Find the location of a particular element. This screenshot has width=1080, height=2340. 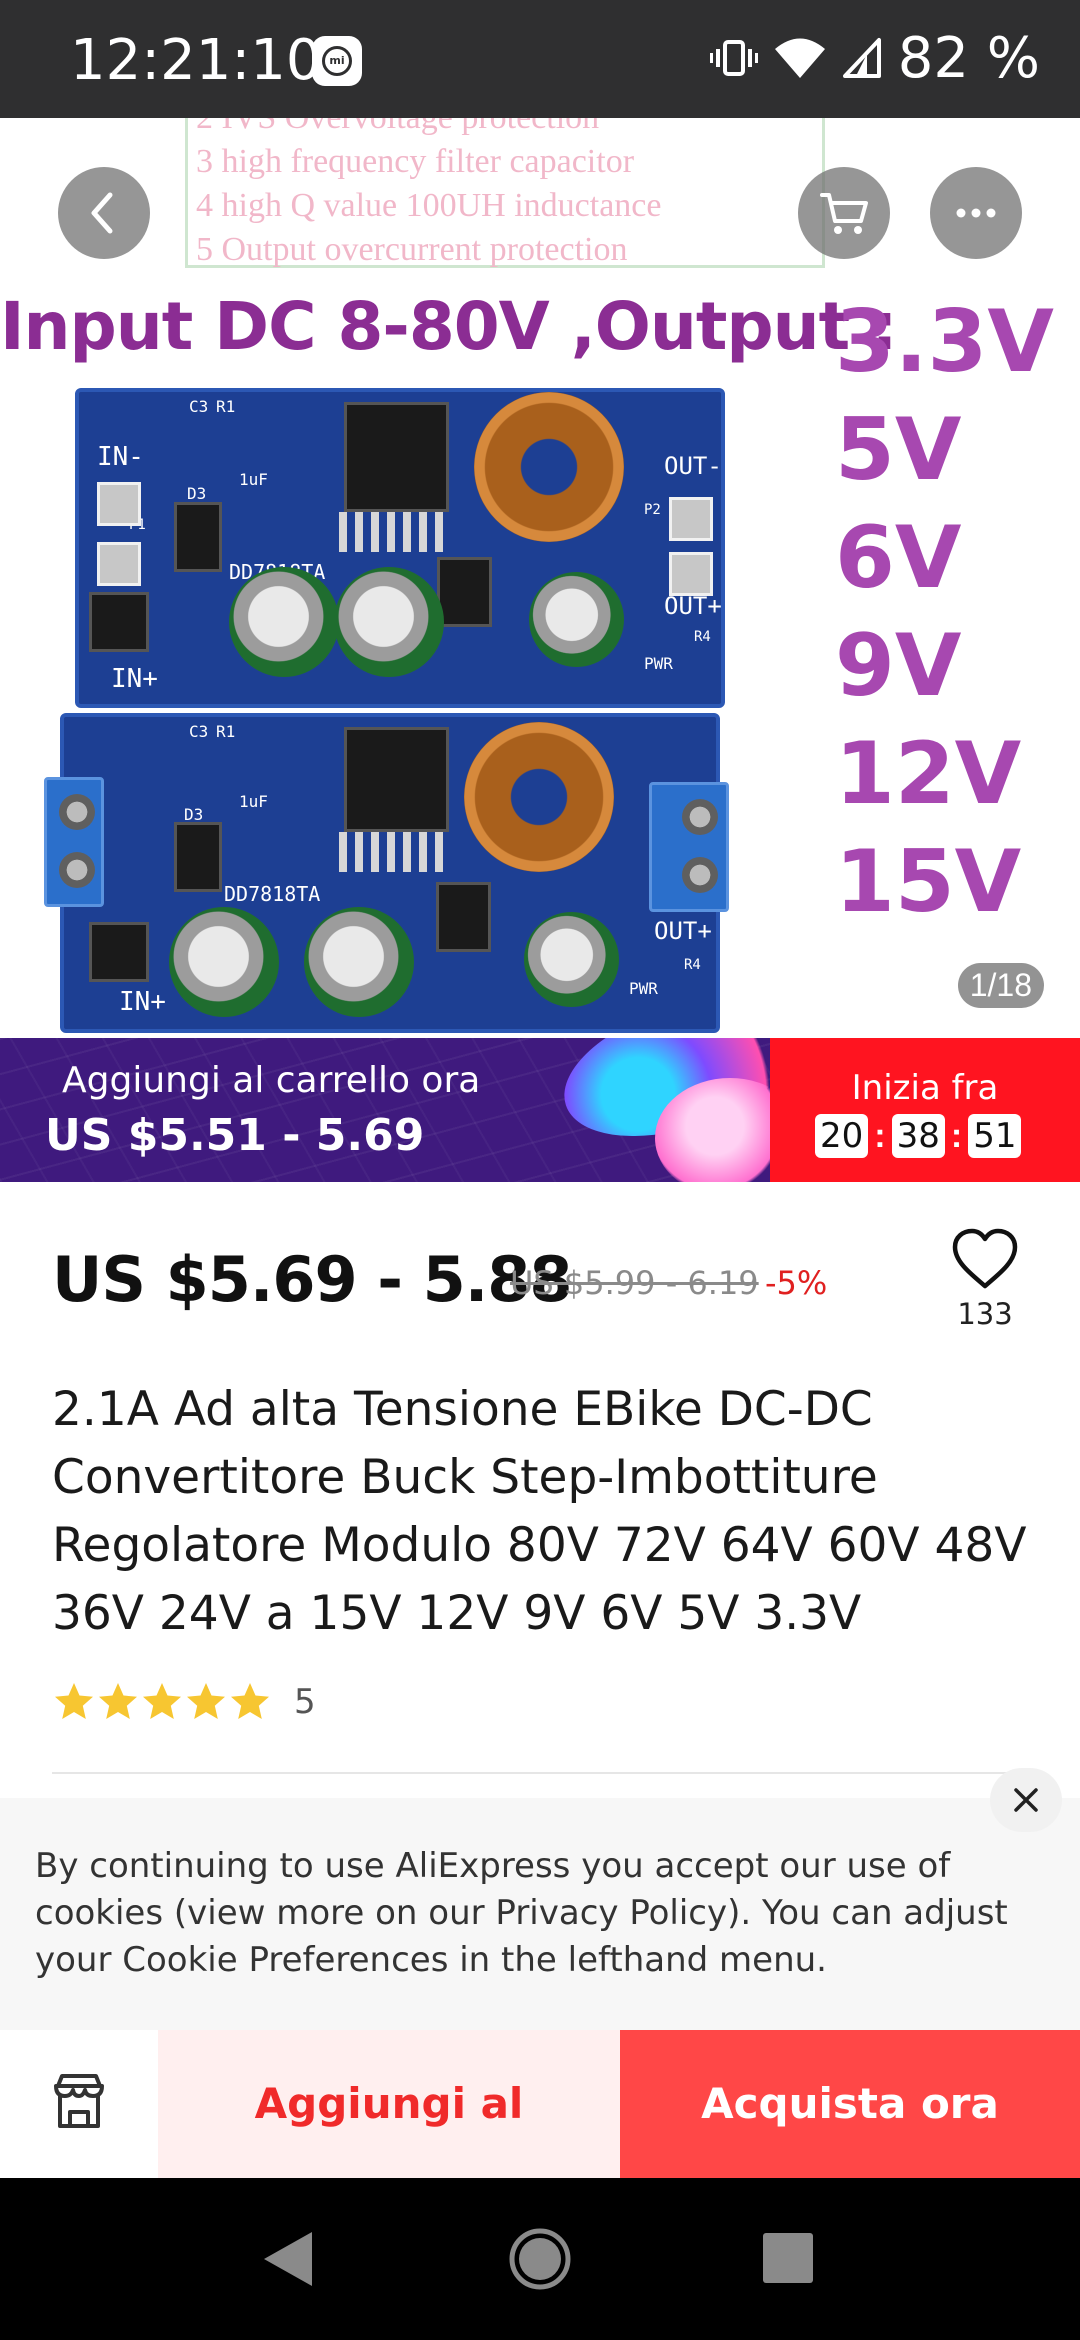

more-options-button is located at coordinates (976, 213).